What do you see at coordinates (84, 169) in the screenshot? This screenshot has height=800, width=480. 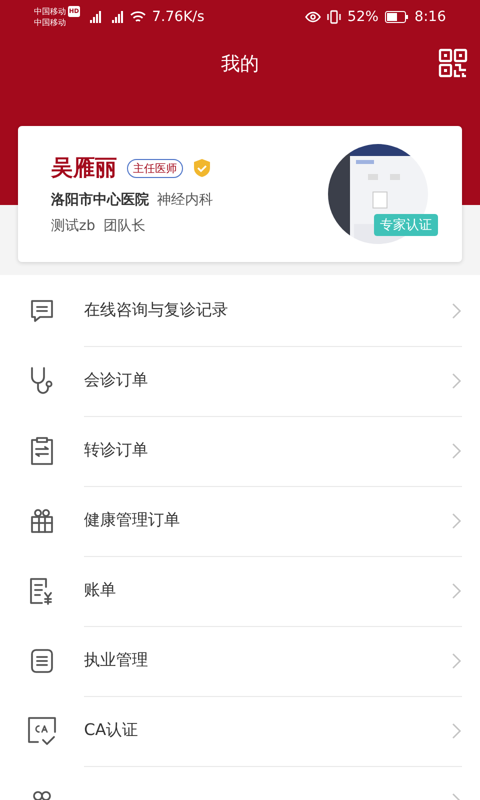 I see `doctor-name: 吴雁丽` at bounding box center [84, 169].